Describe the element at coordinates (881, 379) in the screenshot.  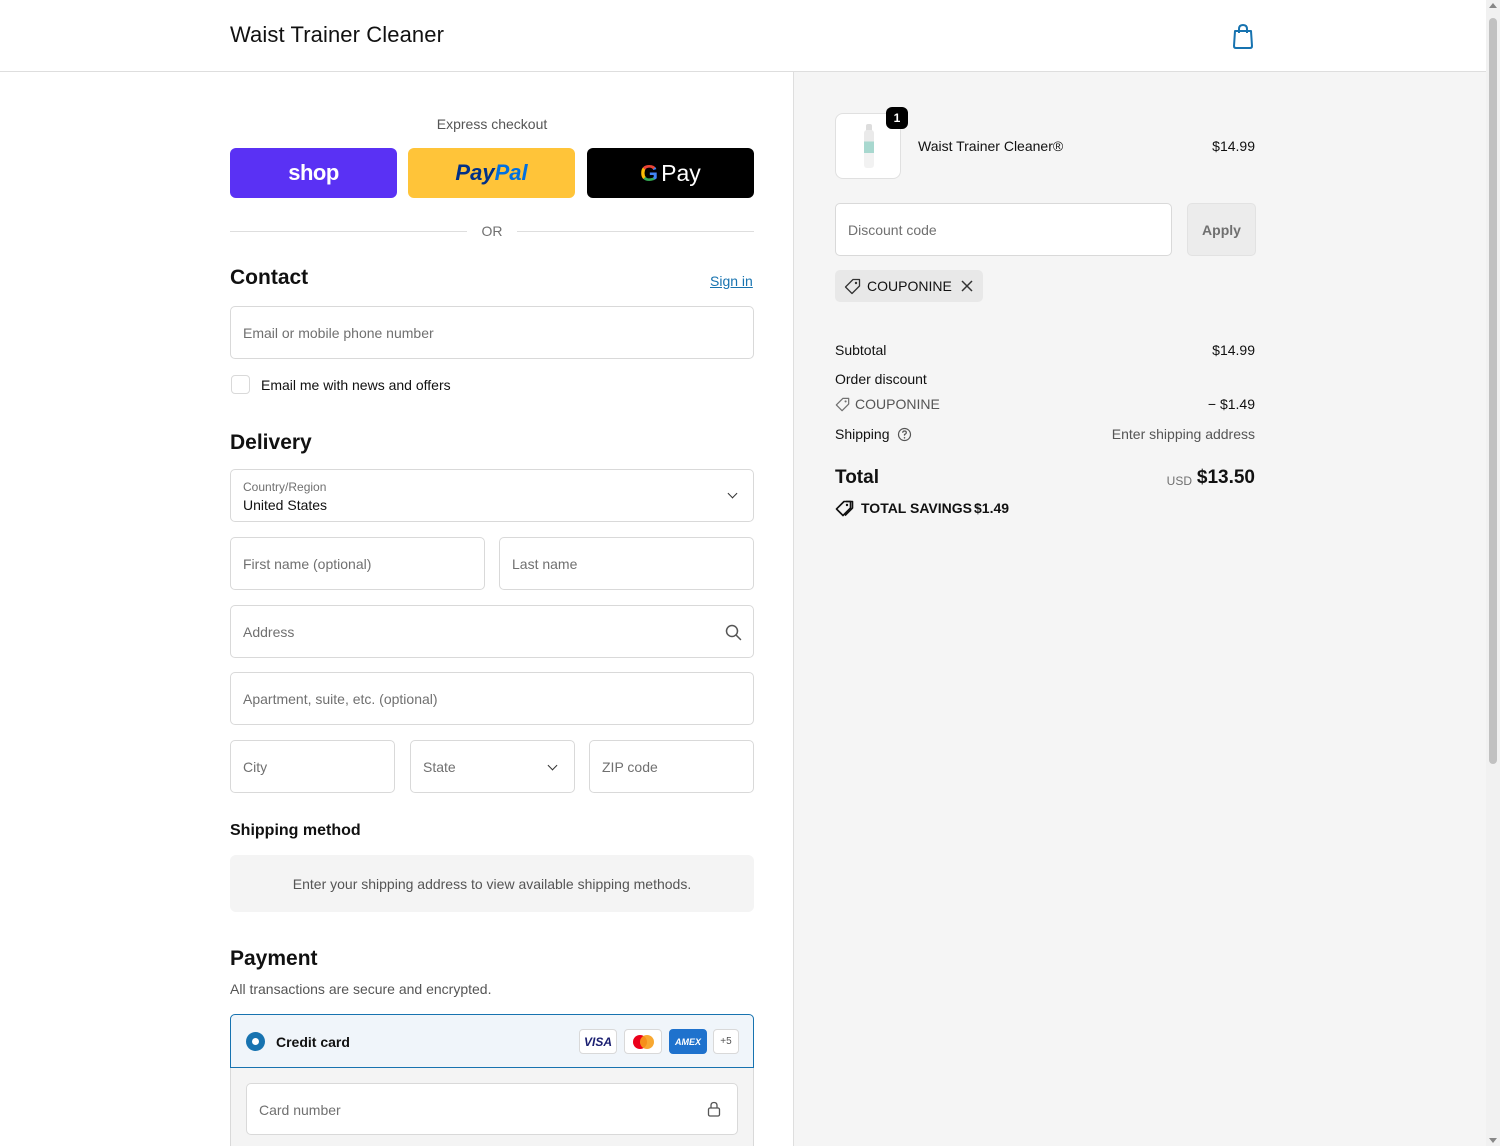
I see `order-discount-label: Order discount` at that location.